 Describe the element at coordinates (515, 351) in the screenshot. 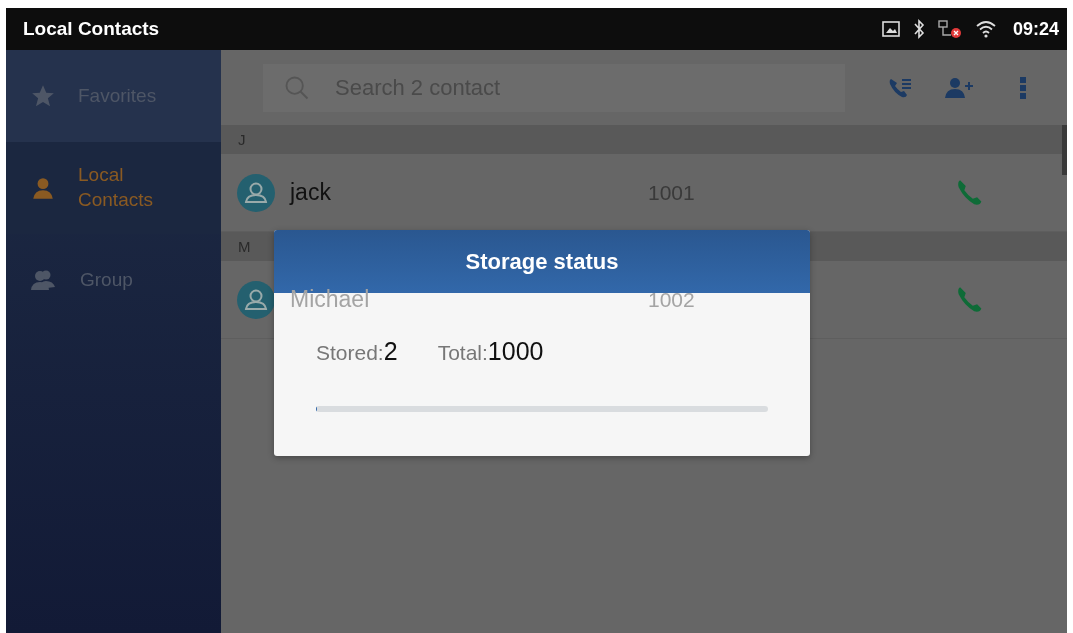

I see `total-count: 1000` at that location.